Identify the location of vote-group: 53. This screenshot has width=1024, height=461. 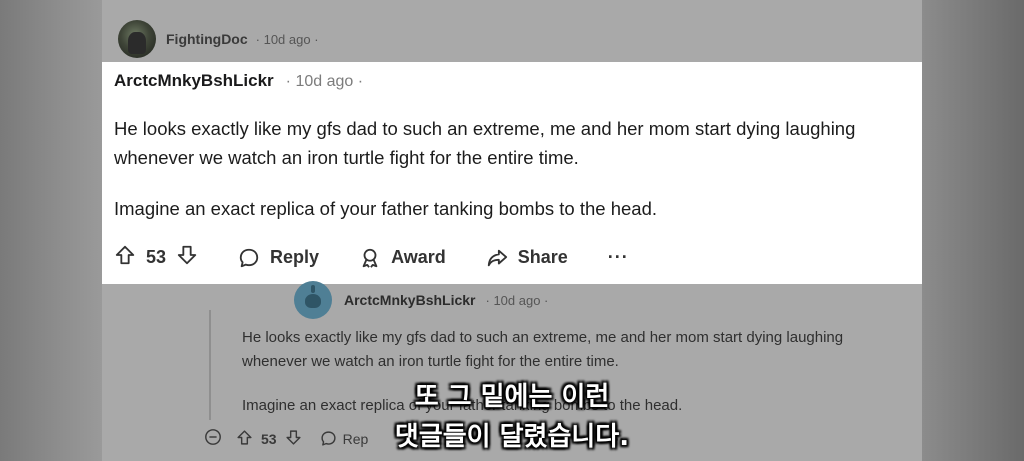
(156, 257).